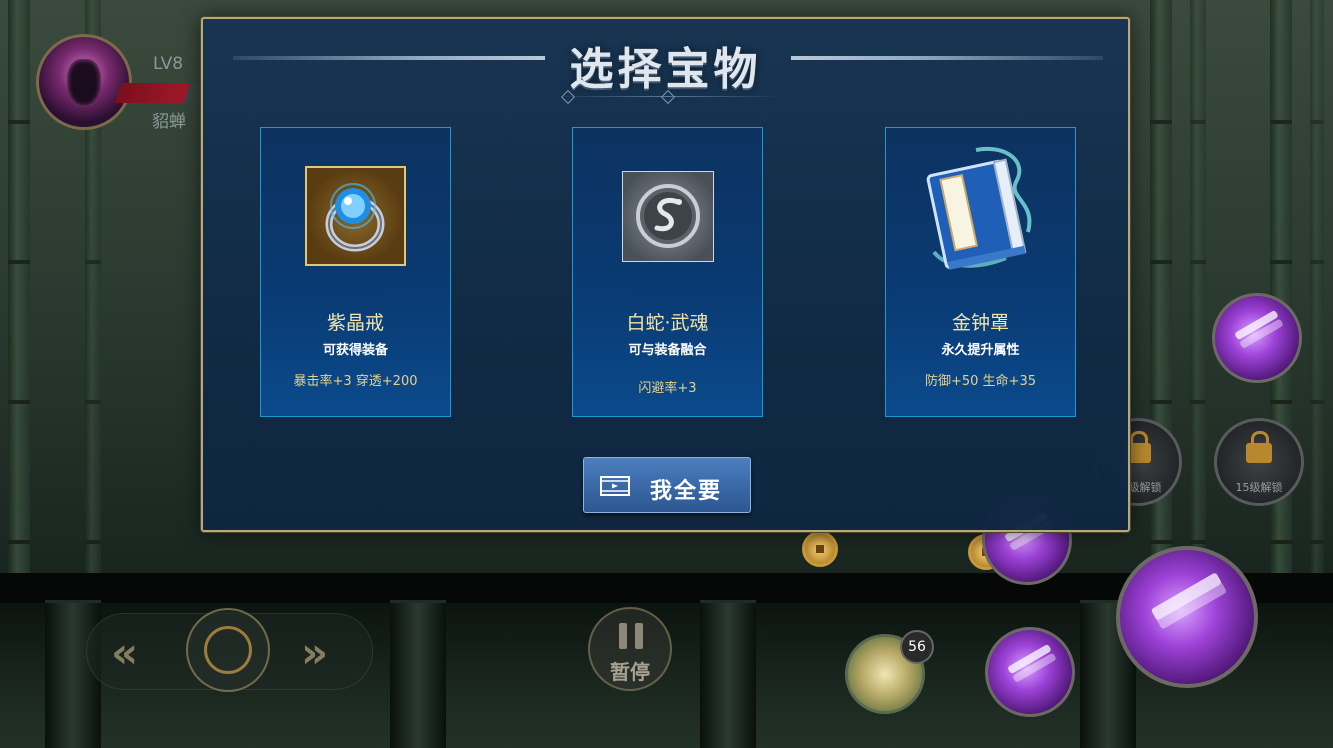 This screenshot has width=1333, height=748. What do you see at coordinates (84, 82) in the screenshot?
I see `player-avatar` at bounding box center [84, 82].